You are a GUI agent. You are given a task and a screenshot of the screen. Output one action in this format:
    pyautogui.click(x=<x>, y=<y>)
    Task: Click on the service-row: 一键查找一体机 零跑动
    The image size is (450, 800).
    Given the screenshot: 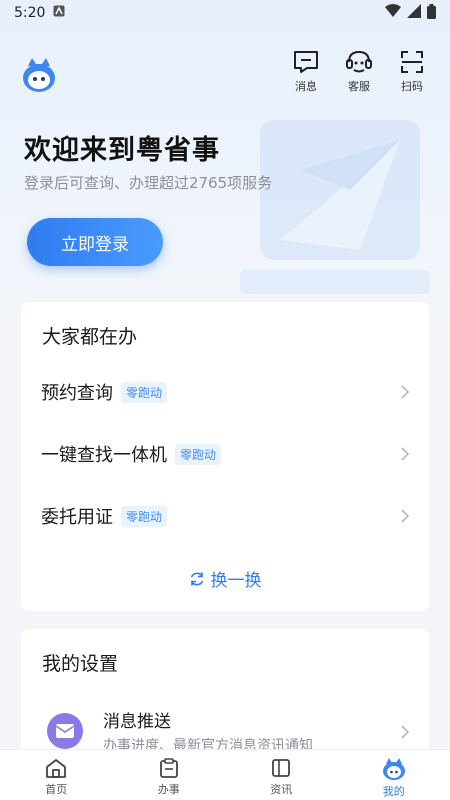 What is the action you would take?
    pyautogui.click(x=225, y=454)
    